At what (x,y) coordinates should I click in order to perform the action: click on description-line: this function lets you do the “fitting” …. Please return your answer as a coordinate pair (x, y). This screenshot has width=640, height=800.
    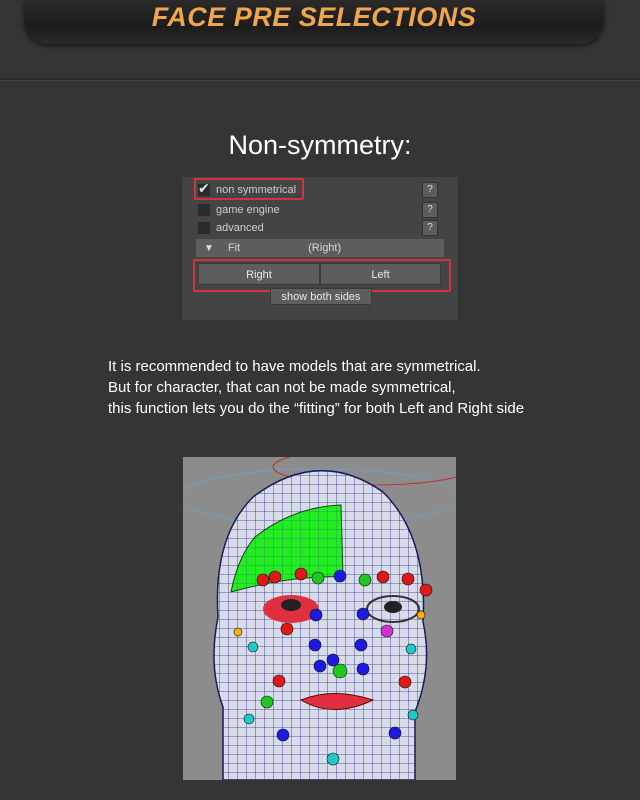
    Looking at the image, I should click on (316, 408).